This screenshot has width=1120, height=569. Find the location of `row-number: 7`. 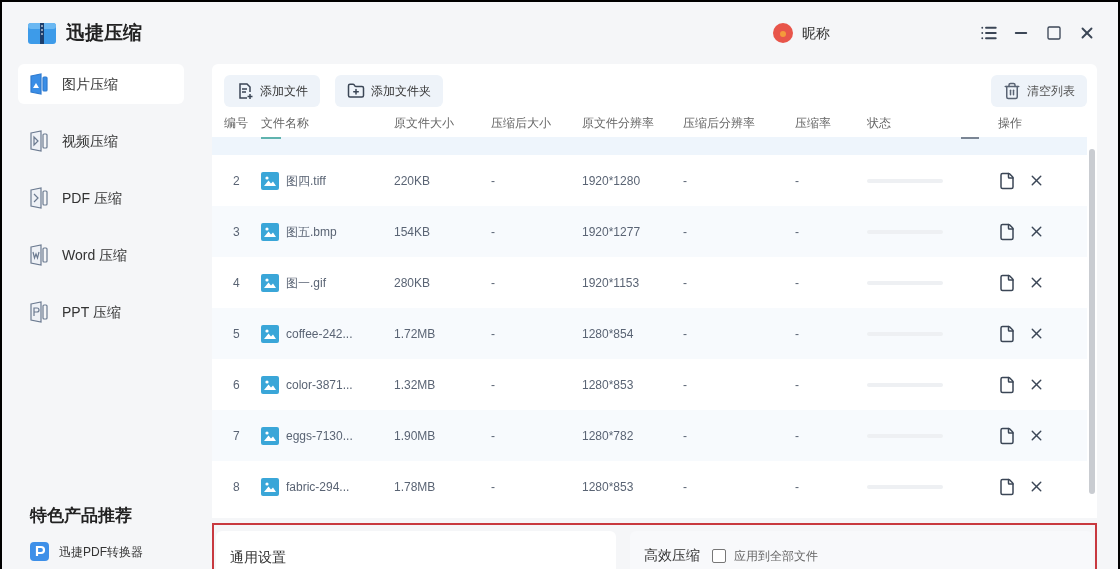

row-number: 7 is located at coordinates (236, 435).